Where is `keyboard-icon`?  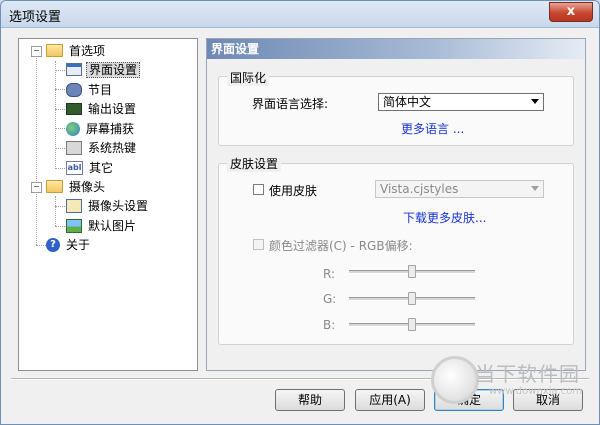
keyboard-icon is located at coordinates (74, 147).